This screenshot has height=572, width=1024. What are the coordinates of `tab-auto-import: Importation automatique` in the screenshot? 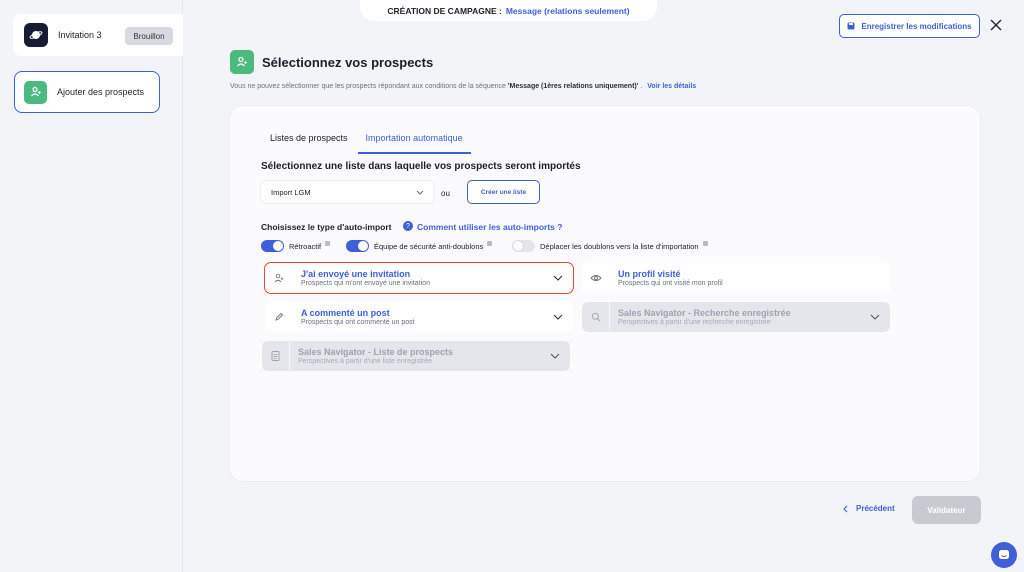 It's located at (414, 143).